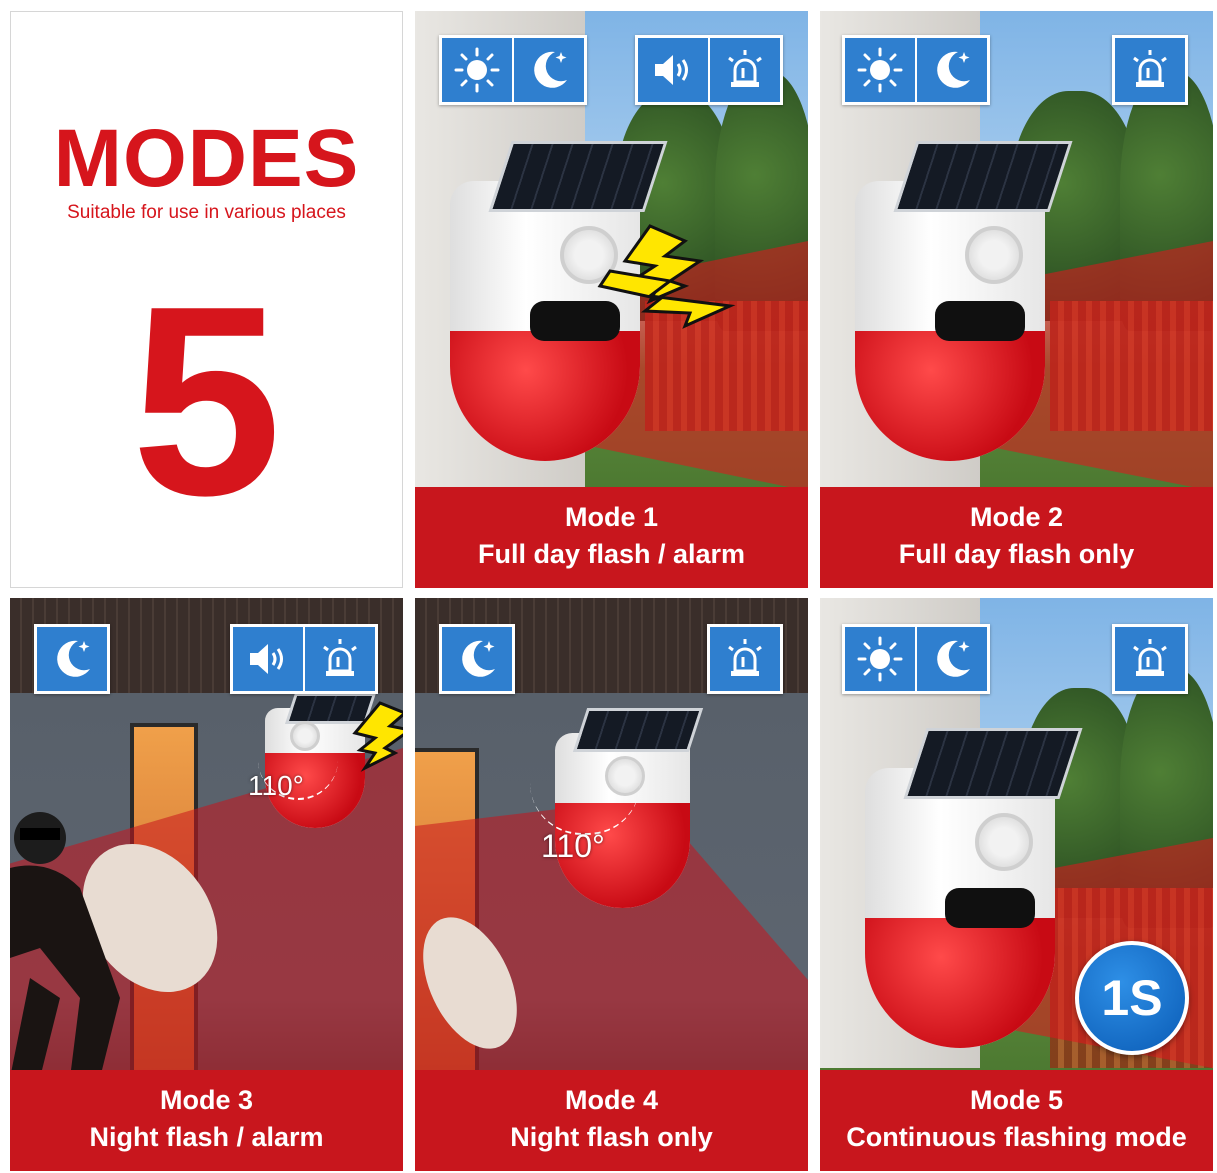  What do you see at coordinates (206, 212) in the screenshot?
I see `modes-subtitle: Suitable for use in various places` at bounding box center [206, 212].